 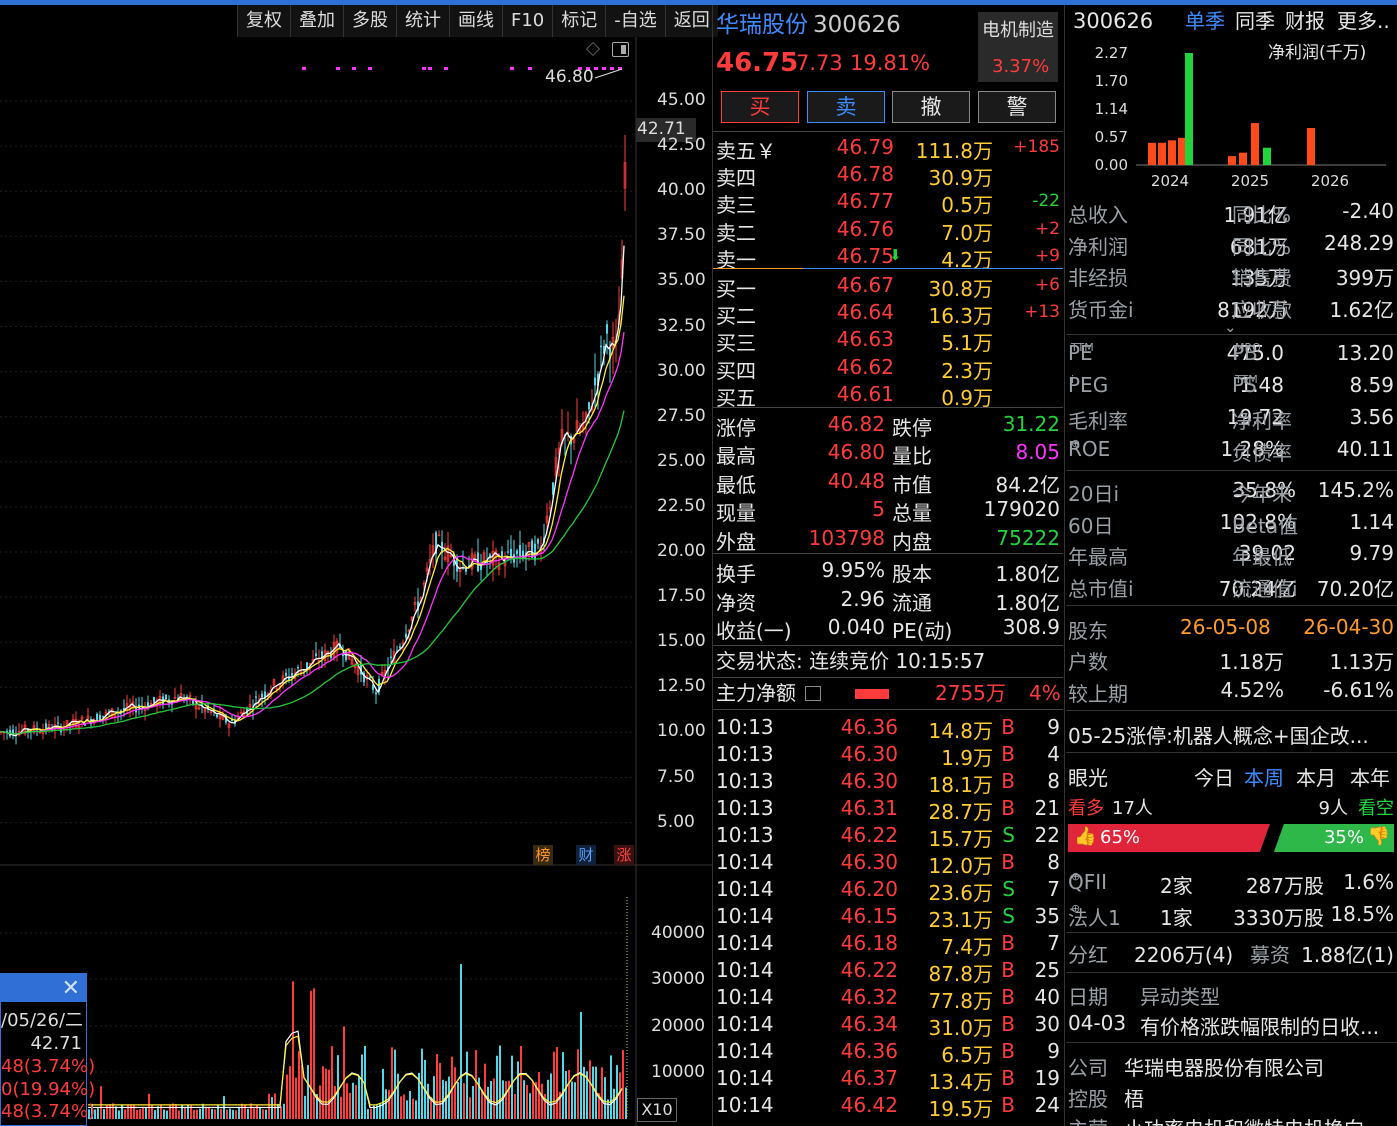 What do you see at coordinates (1021, 66) in the screenshot?
I see `sector-pct: 3.37%` at bounding box center [1021, 66].